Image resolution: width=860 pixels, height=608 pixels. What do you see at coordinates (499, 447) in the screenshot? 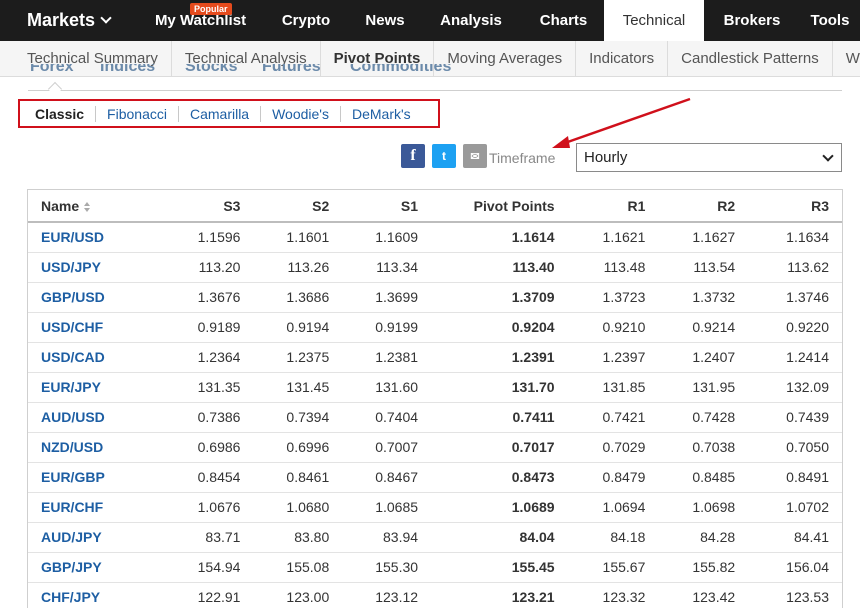
I see `cell-pivot: 0.7017` at bounding box center [499, 447].